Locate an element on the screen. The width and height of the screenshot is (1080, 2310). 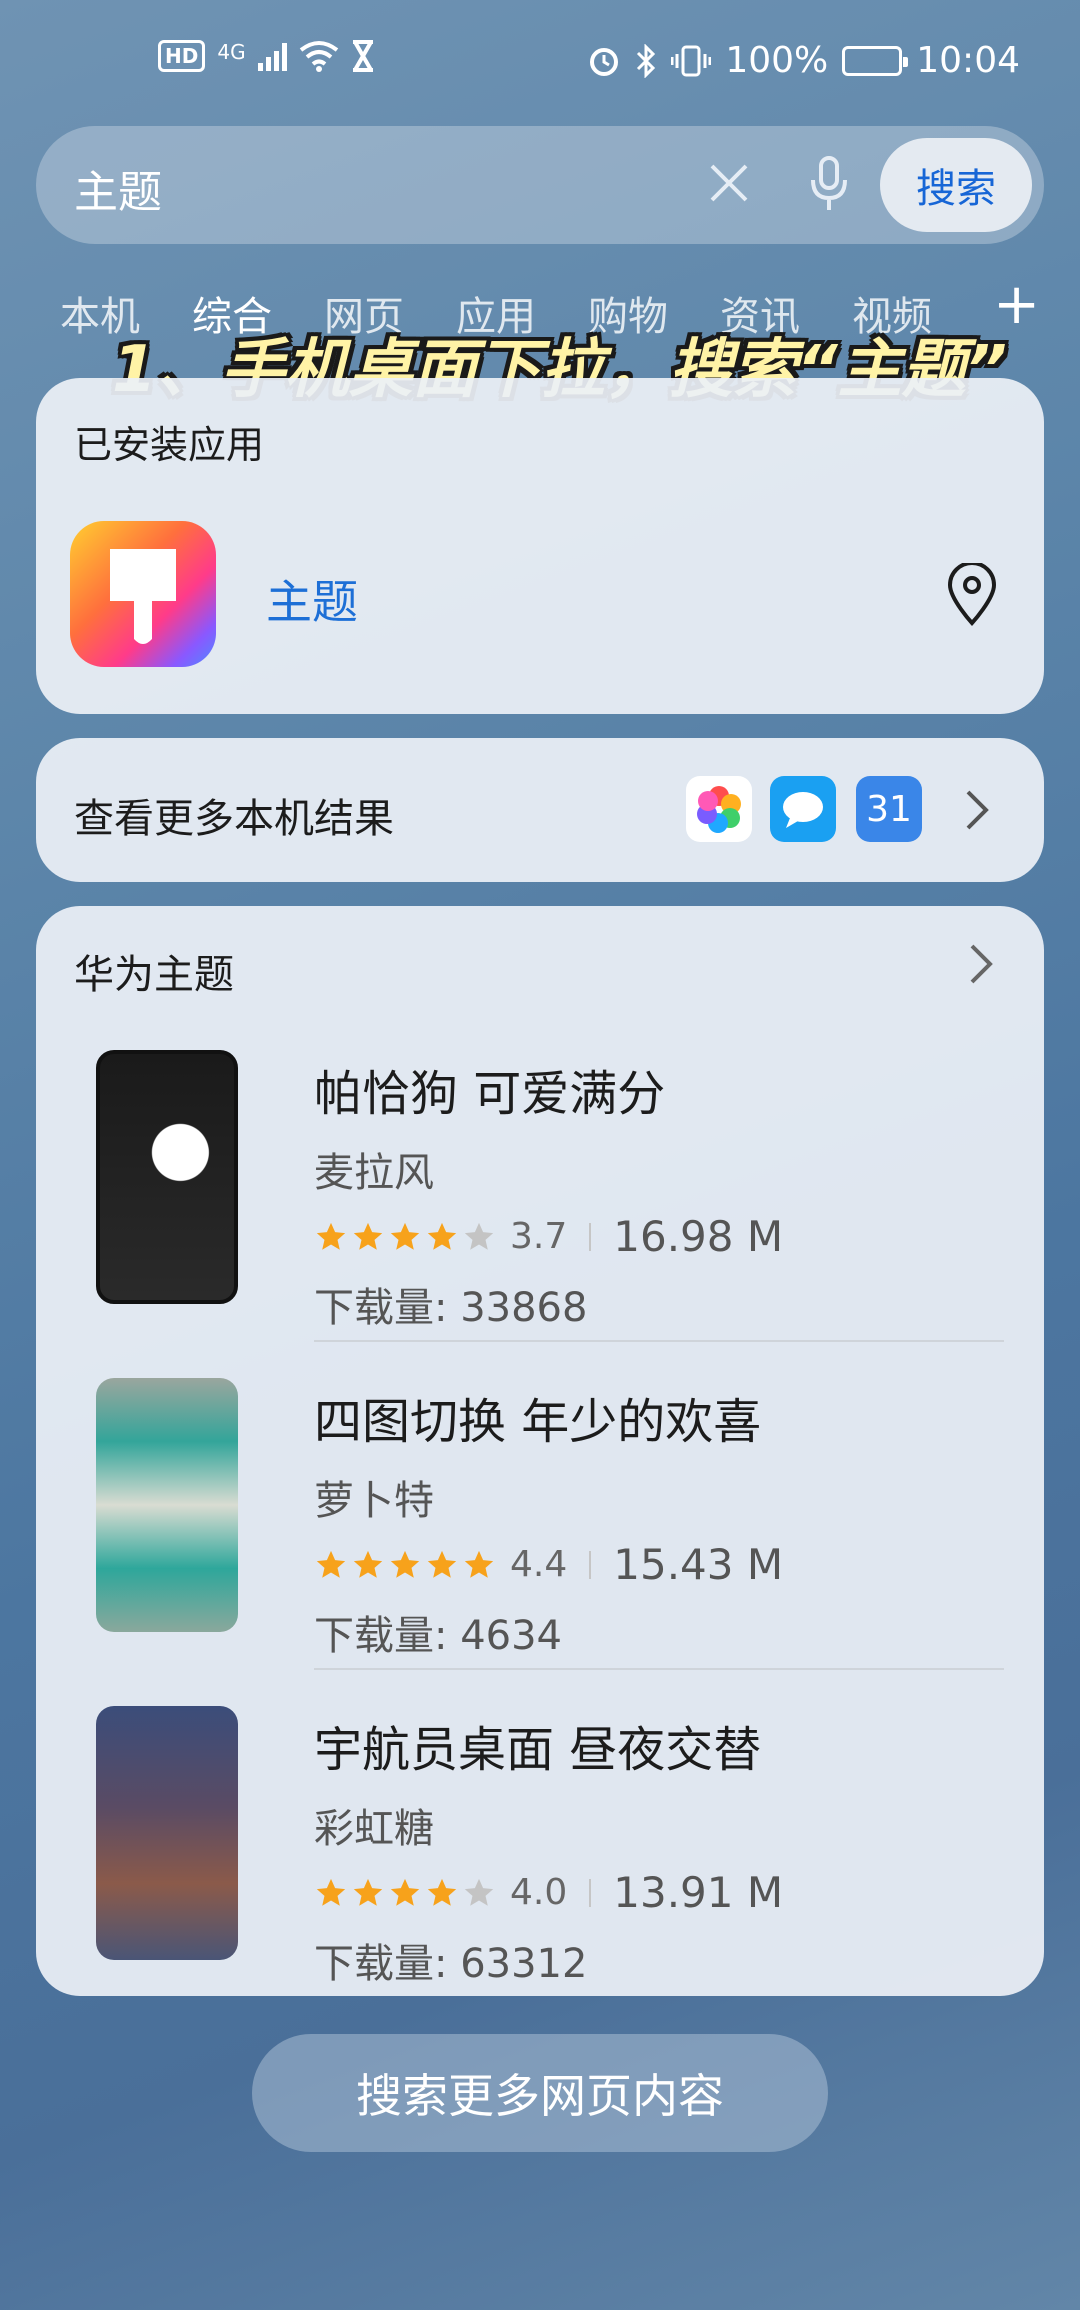
theme-author: 彩虹糖 is located at coordinates (374, 1829).